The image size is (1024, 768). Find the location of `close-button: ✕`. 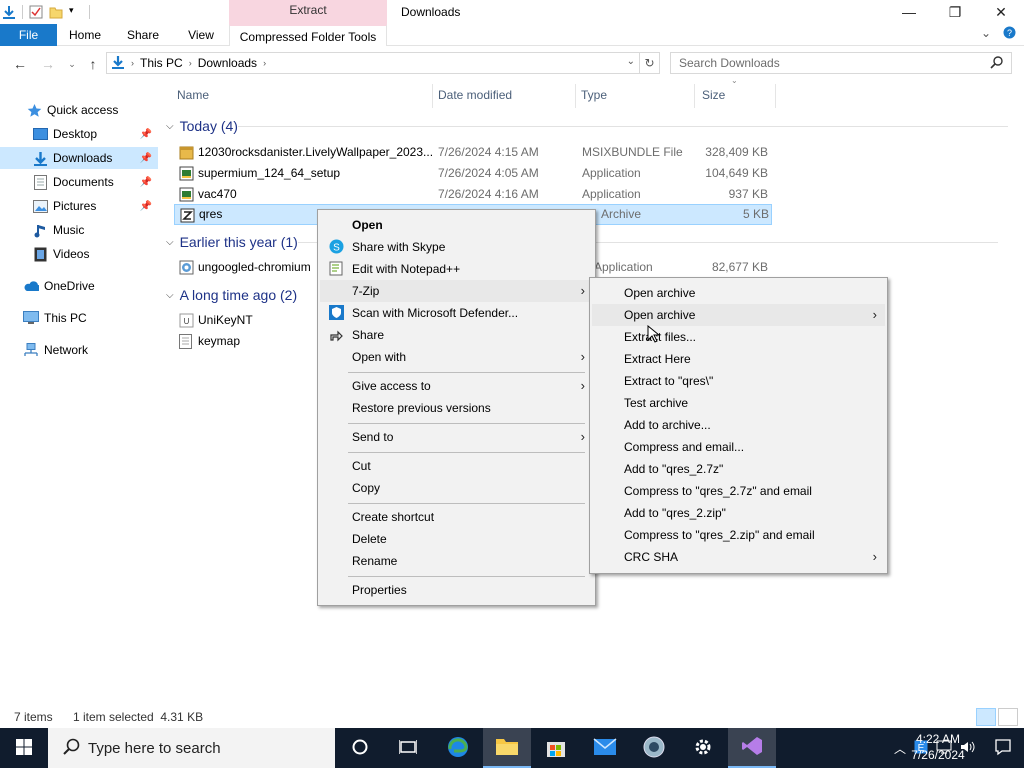

close-button: ✕ is located at coordinates (1001, 12).